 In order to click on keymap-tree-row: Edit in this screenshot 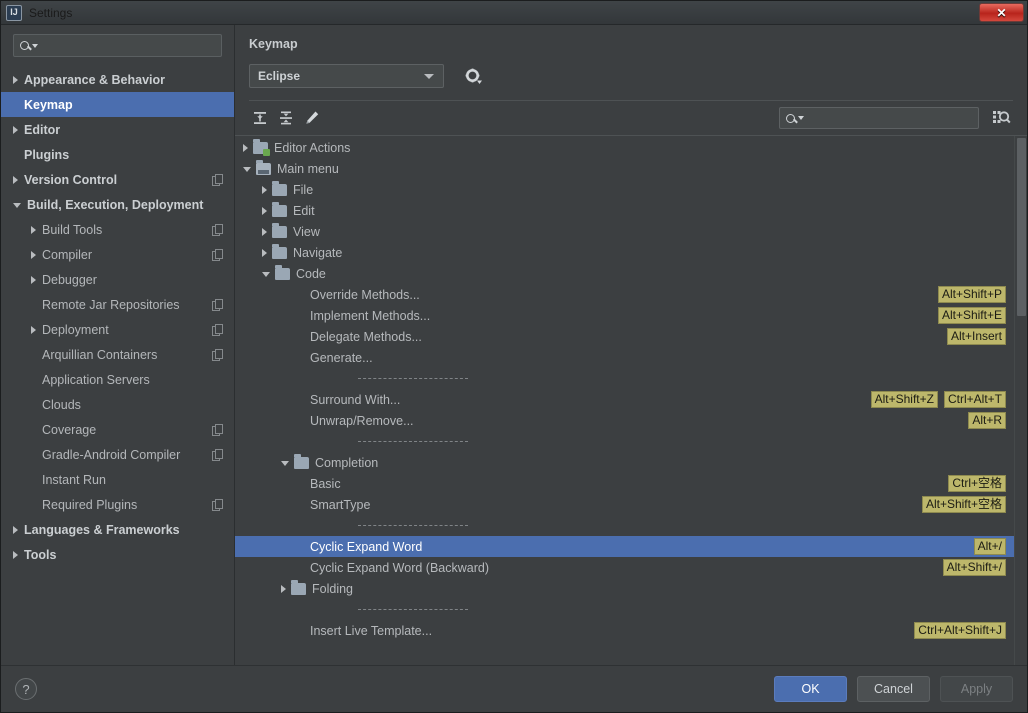, I will do `click(624, 210)`.